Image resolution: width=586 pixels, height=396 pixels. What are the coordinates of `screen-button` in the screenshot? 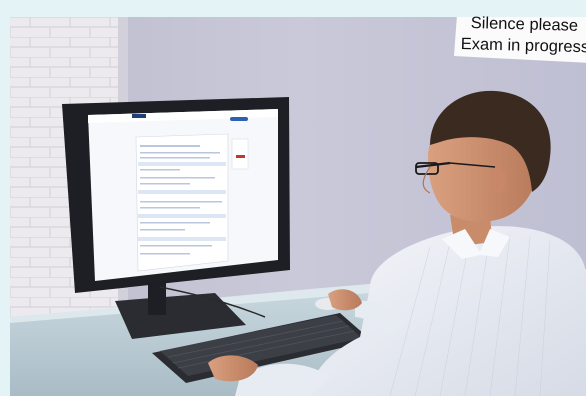 It's located at (239, 119).